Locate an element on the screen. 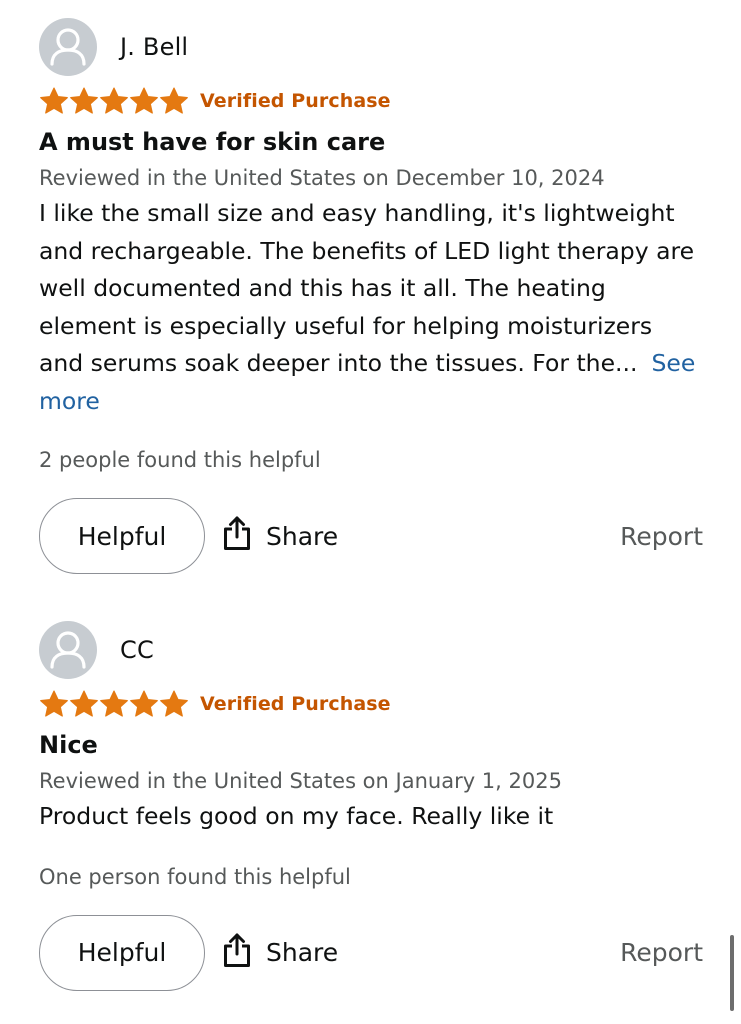 The image size is (741, 1024). reviewer-profile: CC is located at coordinates (371, 650).